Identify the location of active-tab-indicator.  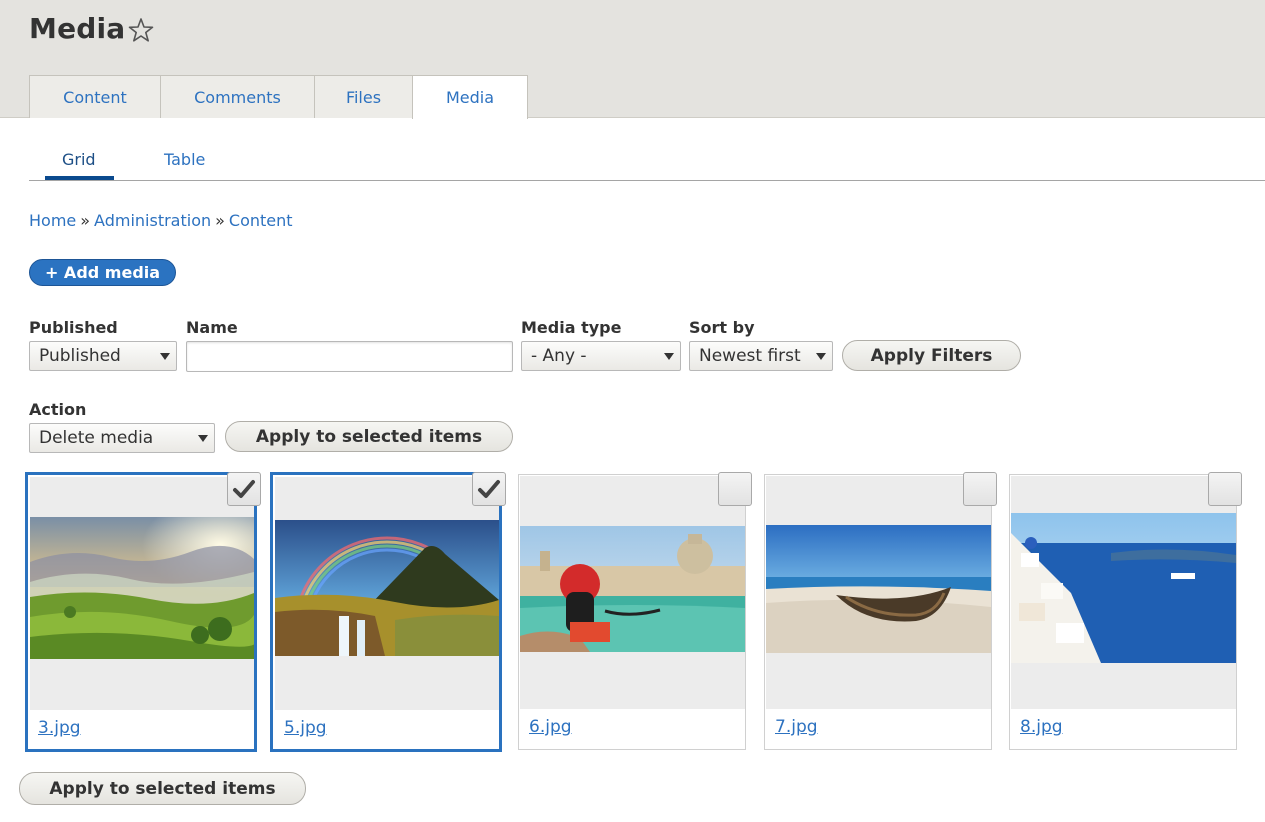
(79, 178).